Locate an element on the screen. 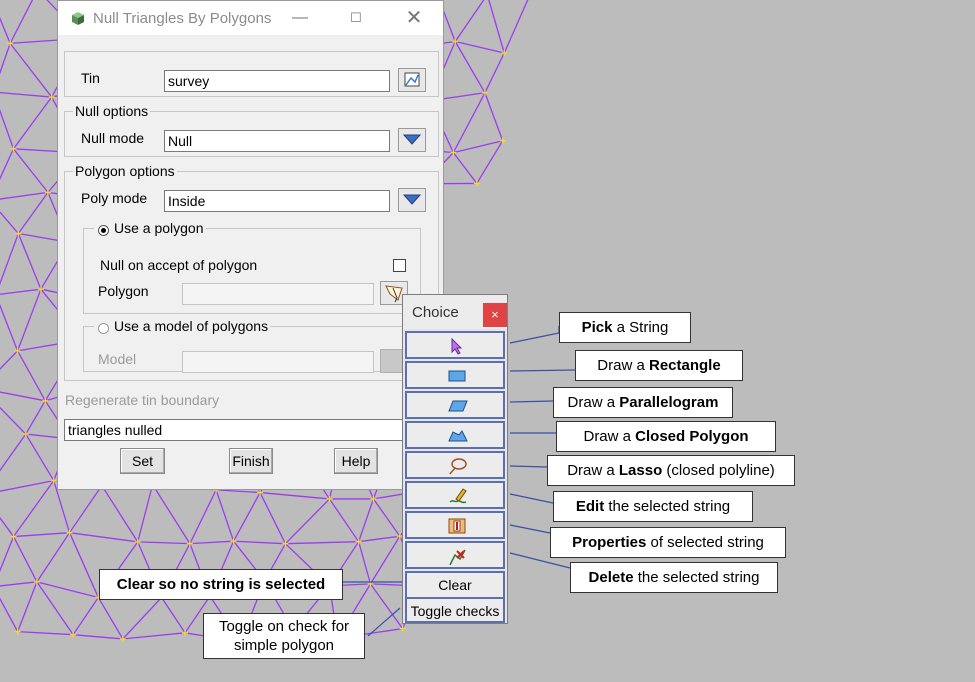 The image size is (975, 682). callout-closed-bold: Closed Polygon is located at coordinates (692, 436).